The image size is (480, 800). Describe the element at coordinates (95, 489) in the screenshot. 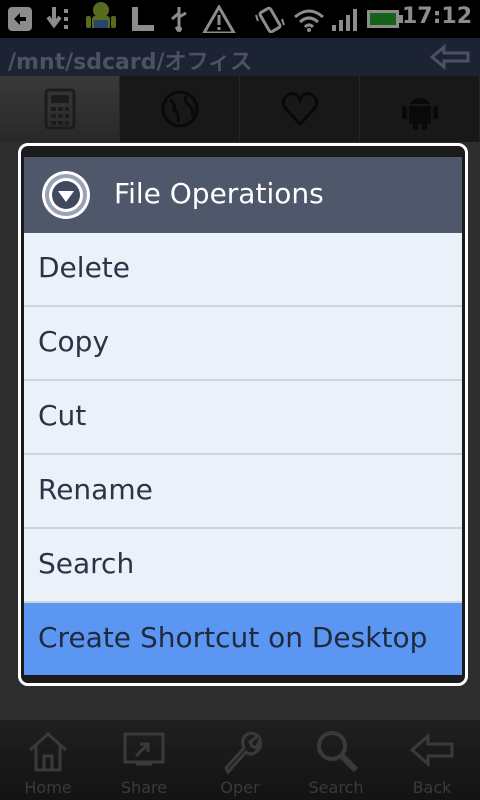

I see `menu-item-label: Rename` at that location.